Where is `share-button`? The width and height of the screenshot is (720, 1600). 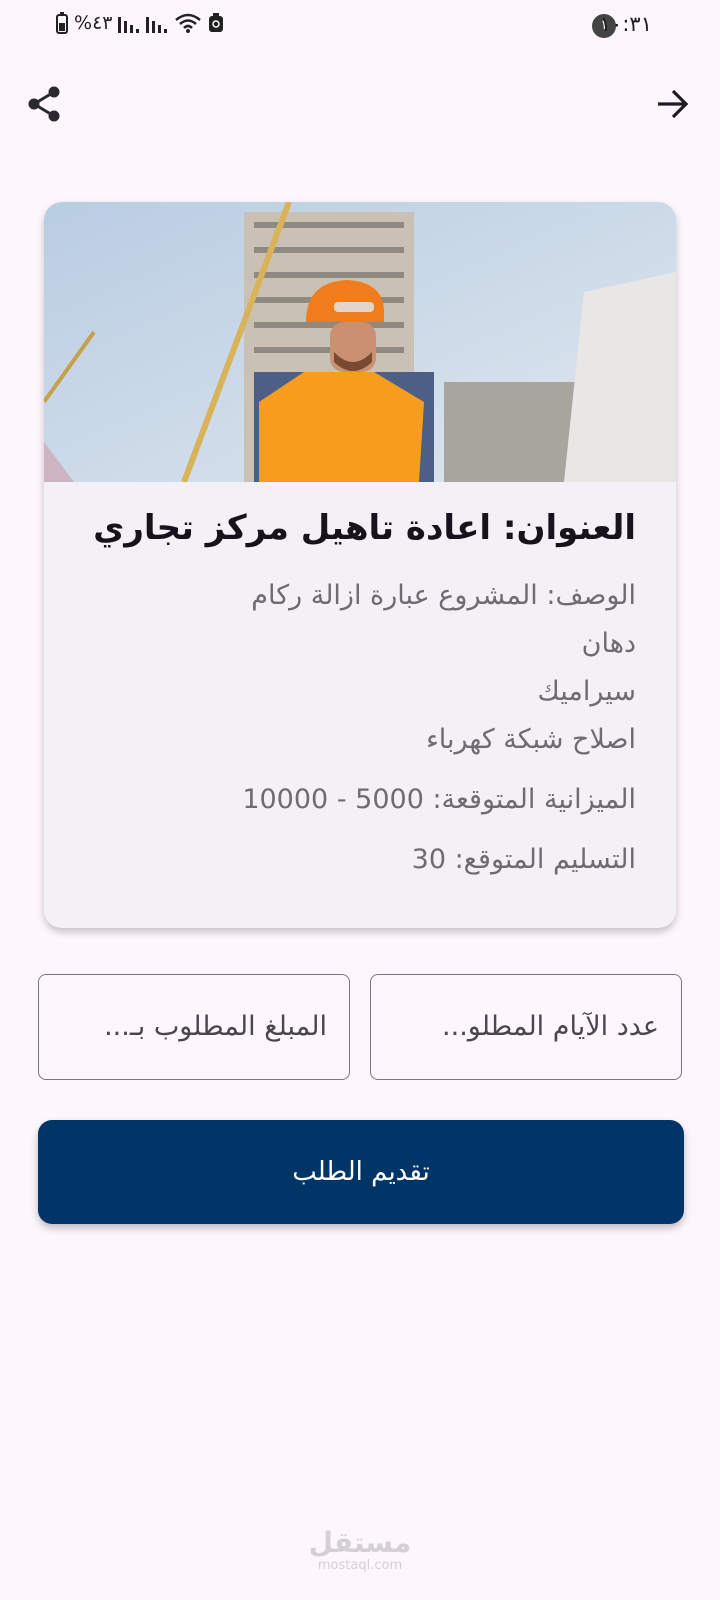
share-button is located at coordinates (44, 104).